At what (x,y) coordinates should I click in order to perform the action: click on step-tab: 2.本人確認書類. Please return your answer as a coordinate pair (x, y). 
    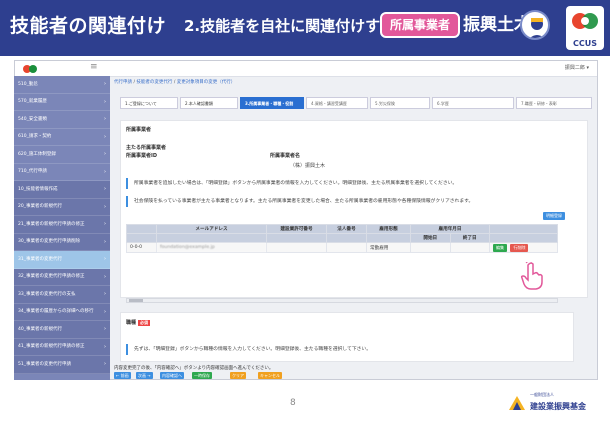
    Looking at the image, I should click on (209, 103).